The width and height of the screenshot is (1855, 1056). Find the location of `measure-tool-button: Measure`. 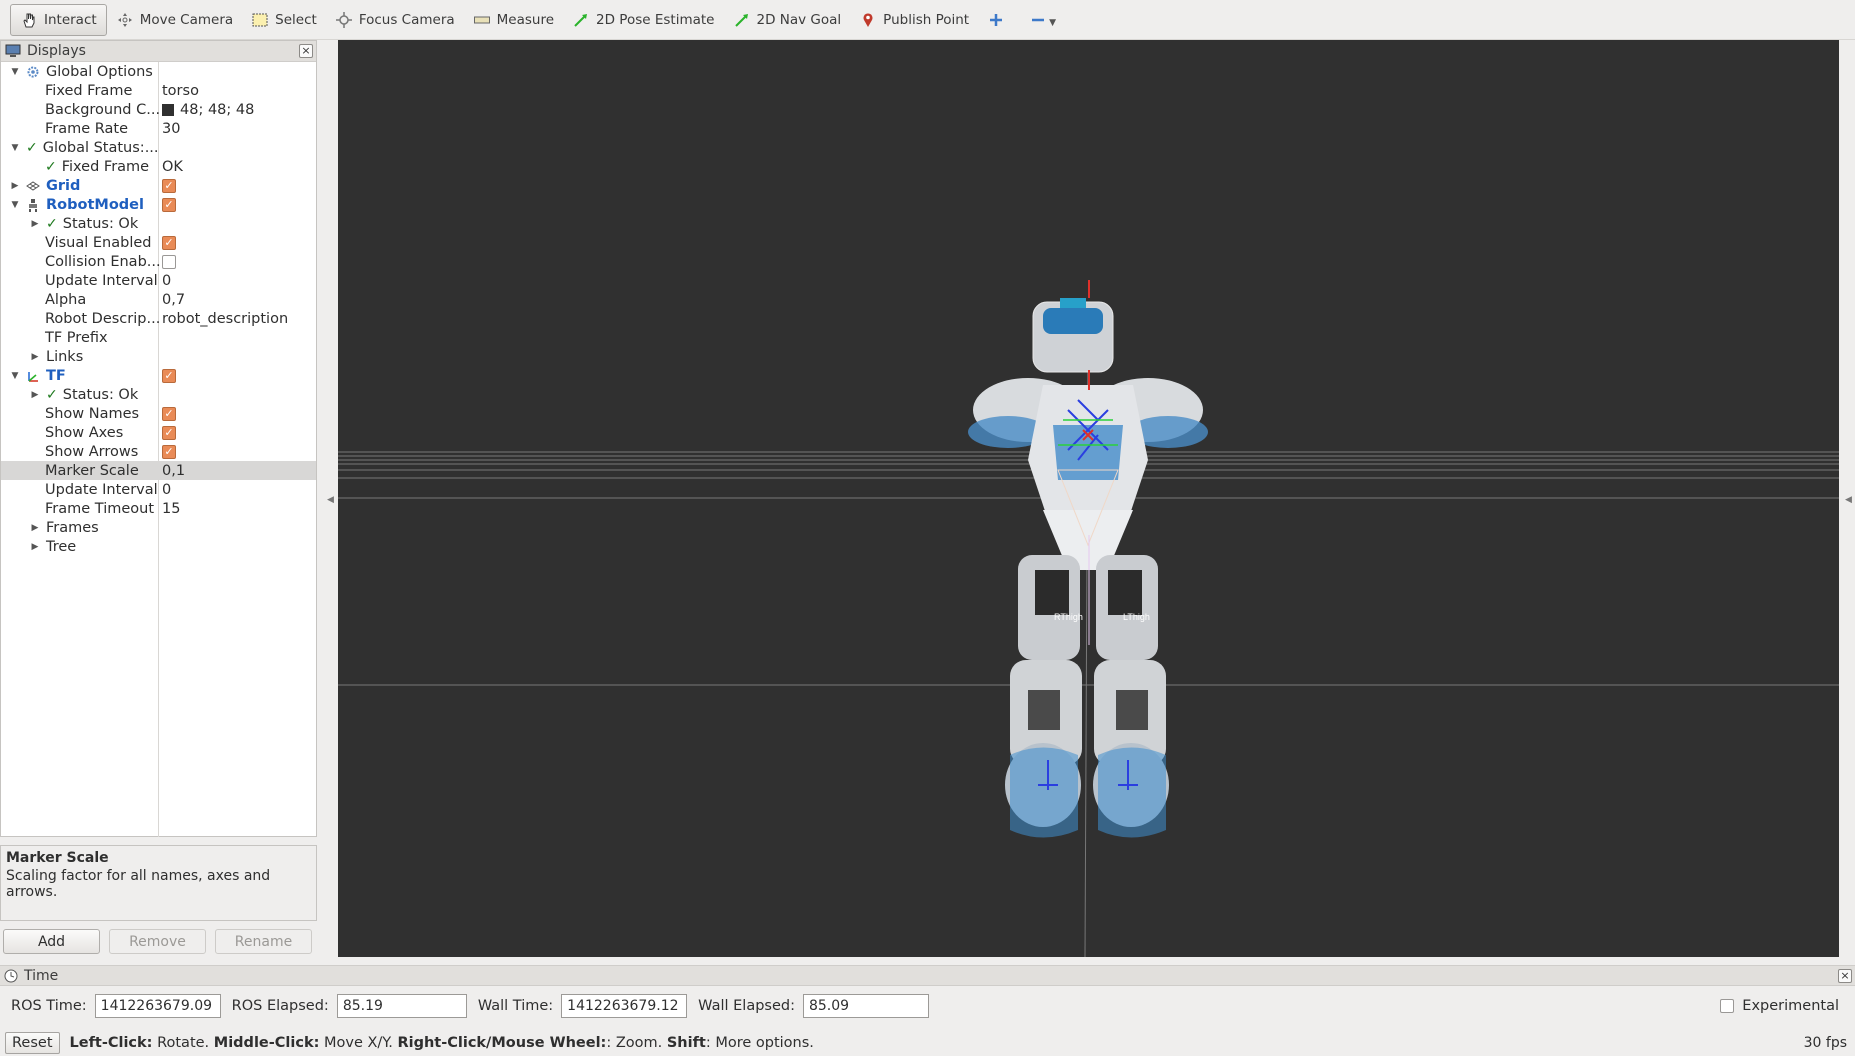

measure-tool-button: Measure is located at coordinates (513, 20).